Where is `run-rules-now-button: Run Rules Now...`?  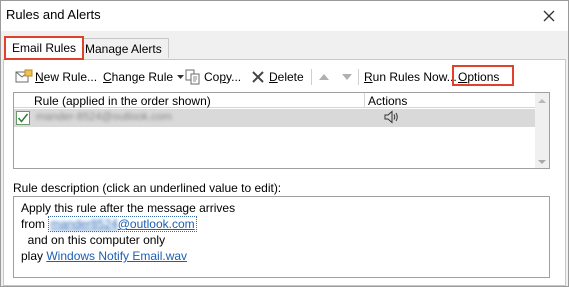 run-rules-now-button: Run Rules Now... is located at coordinates (410, 77).